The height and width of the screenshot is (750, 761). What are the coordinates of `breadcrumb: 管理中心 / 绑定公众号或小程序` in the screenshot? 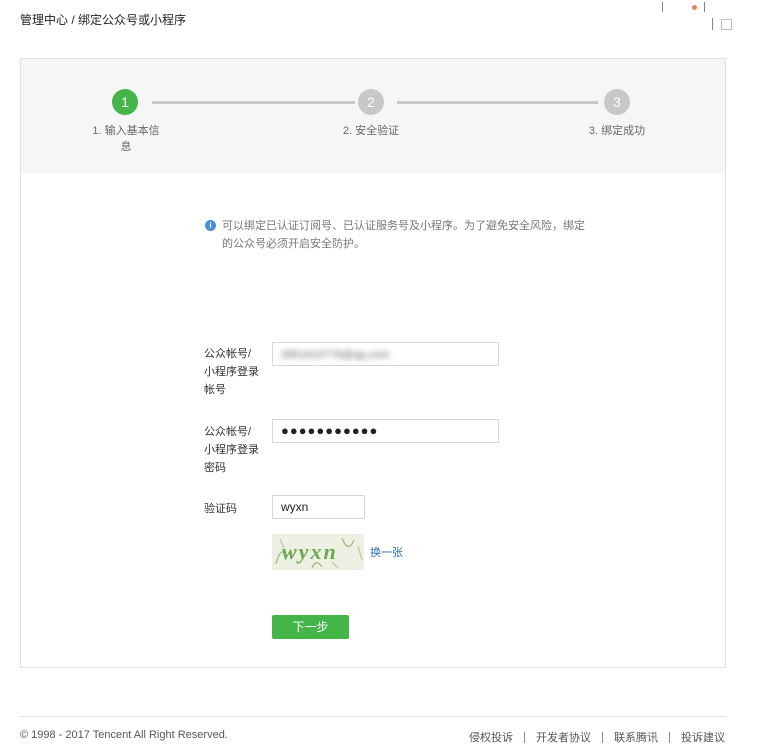 It's located at (103, 20).